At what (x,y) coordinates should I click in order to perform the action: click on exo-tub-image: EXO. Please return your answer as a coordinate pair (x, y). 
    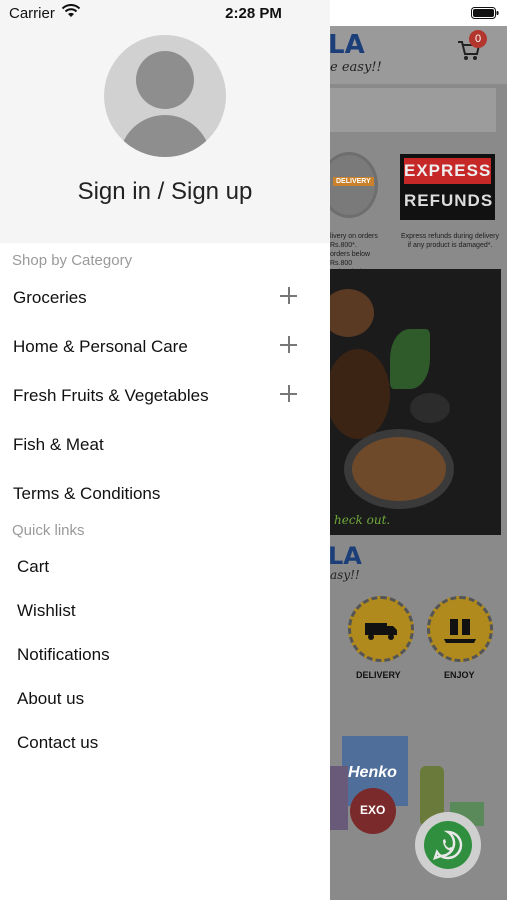
    Looking at the image, I should click on (373, 811).